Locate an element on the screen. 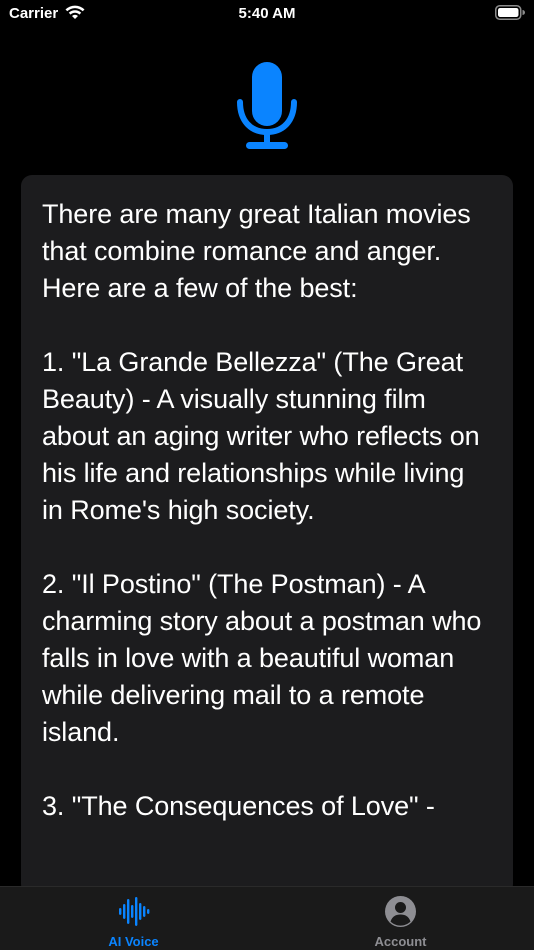 This screenshot has width=534, height=950. tab-bar: AI Voice Account is located at coordinates (267, 918).